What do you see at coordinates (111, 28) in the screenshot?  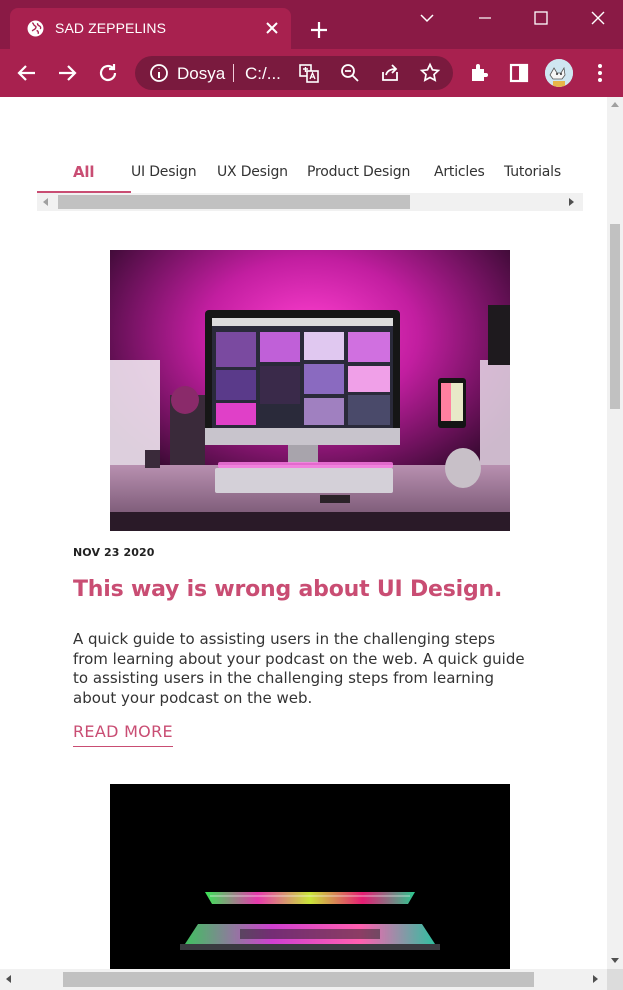 I see `tab-title: SAD ZEPPELINS` at bounding box center [111, 28].